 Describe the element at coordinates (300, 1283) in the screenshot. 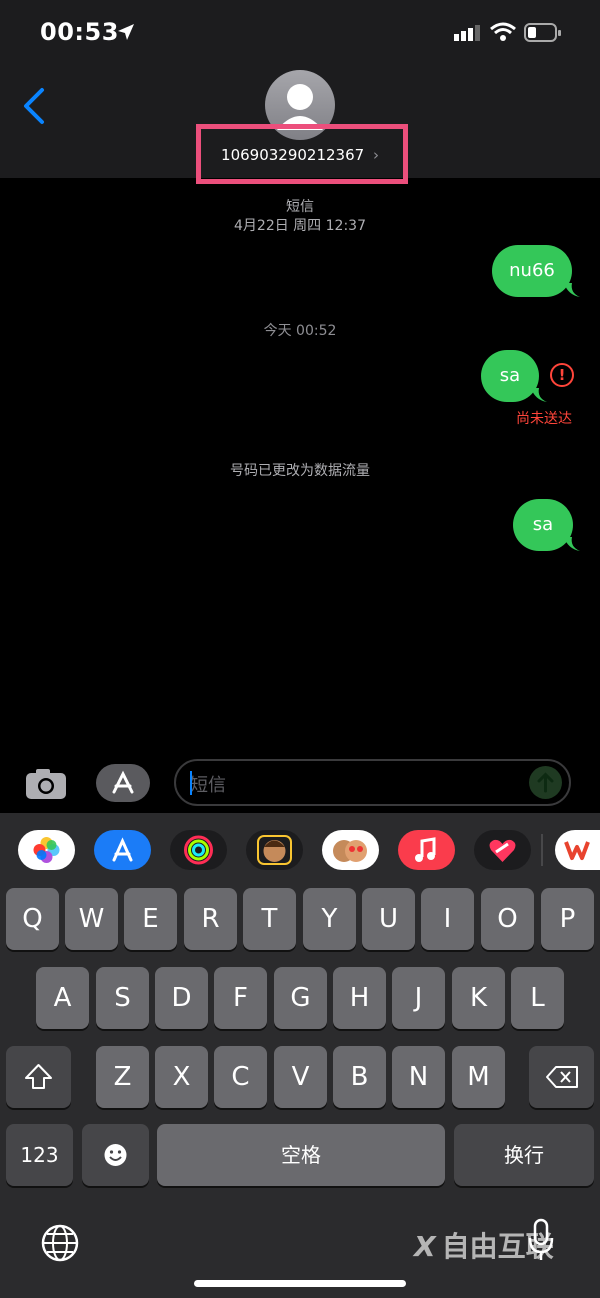

I see `home-indicator` at that location.